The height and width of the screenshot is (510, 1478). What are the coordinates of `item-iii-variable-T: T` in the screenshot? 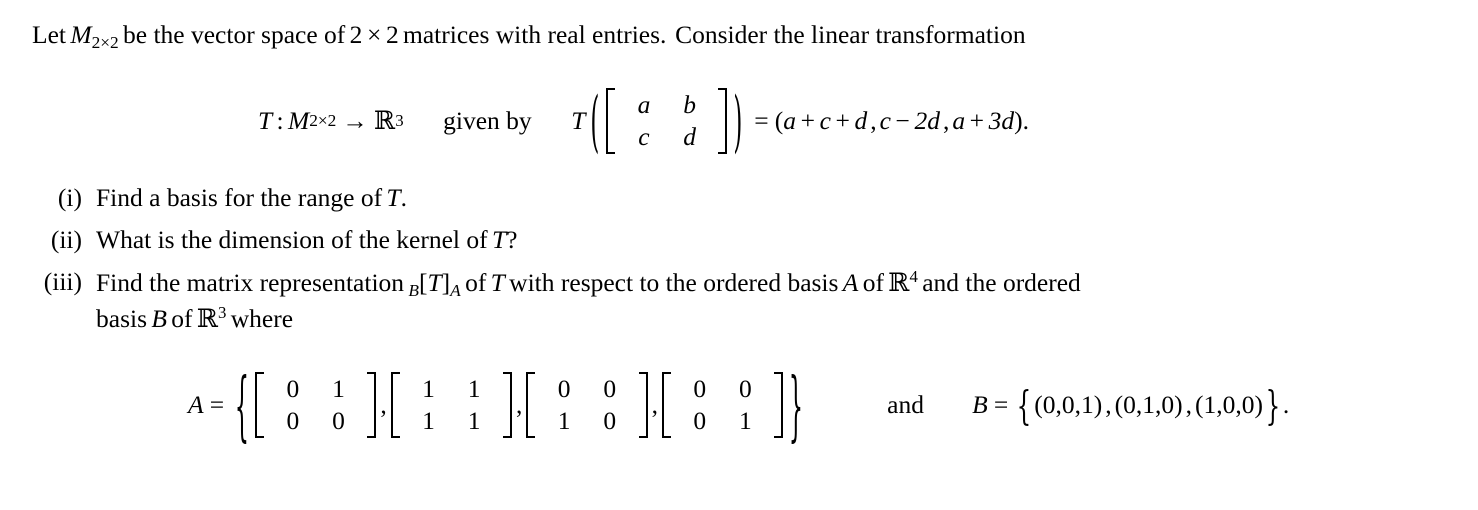 It's located at (497, 282).